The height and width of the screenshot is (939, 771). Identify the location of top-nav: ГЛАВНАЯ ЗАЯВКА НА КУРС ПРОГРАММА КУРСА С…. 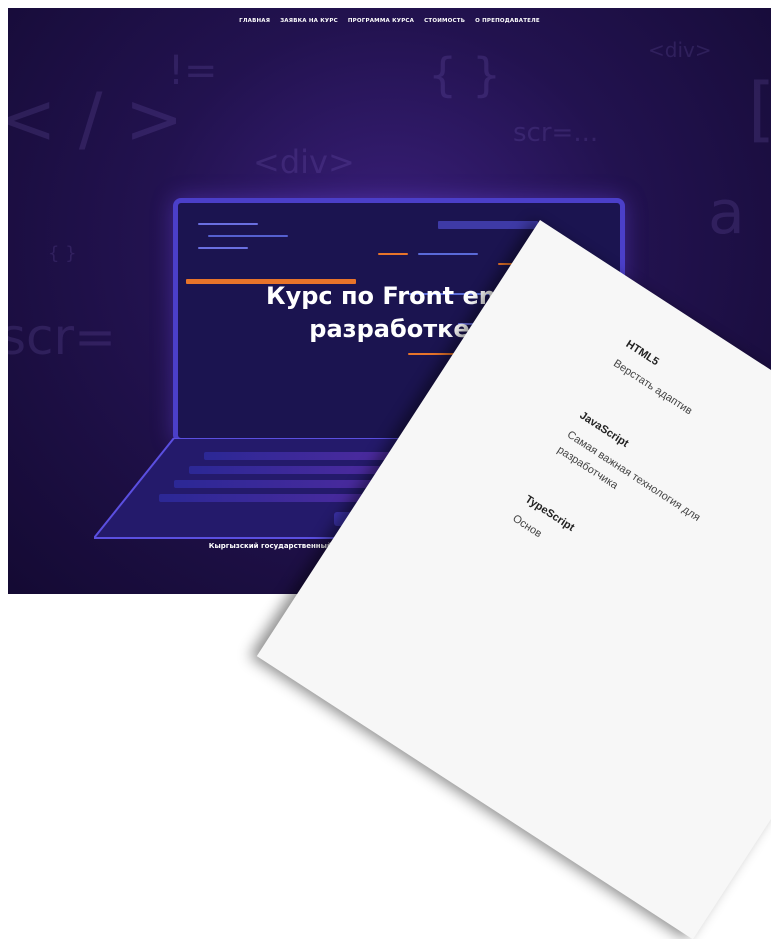
(389, 21).